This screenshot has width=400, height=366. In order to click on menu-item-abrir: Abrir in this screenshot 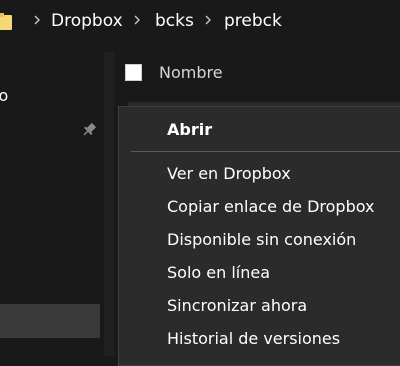, I will do `click(189, 130)`.